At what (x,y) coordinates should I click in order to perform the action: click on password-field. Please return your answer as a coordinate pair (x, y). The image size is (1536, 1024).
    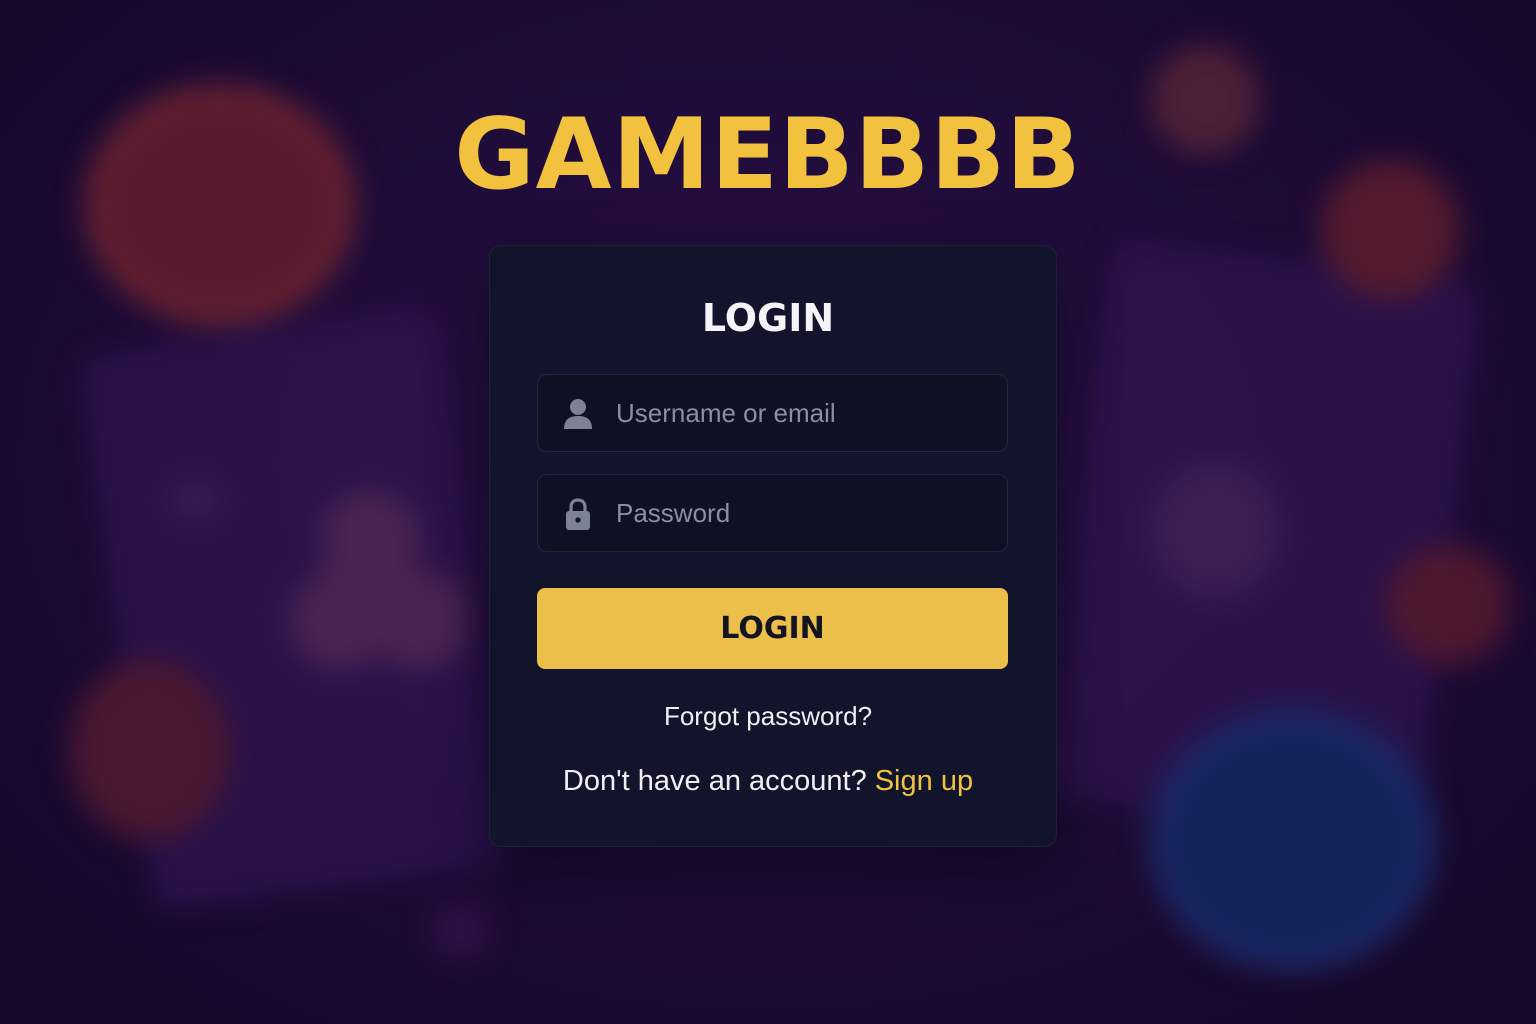
    Looking at the image, I should click on (772, 513).